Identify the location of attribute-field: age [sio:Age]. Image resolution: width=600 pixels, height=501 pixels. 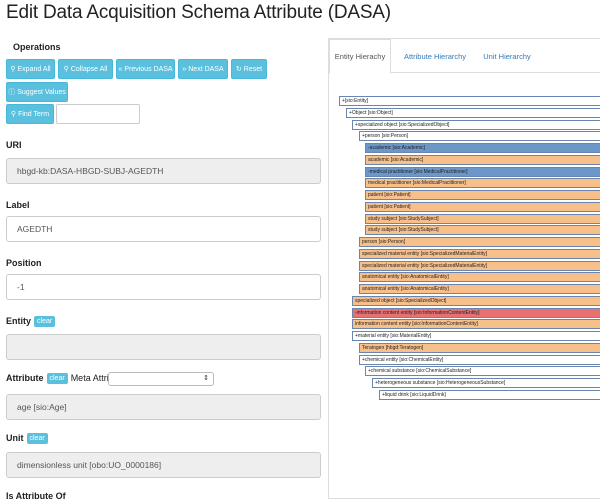
(163, 407).